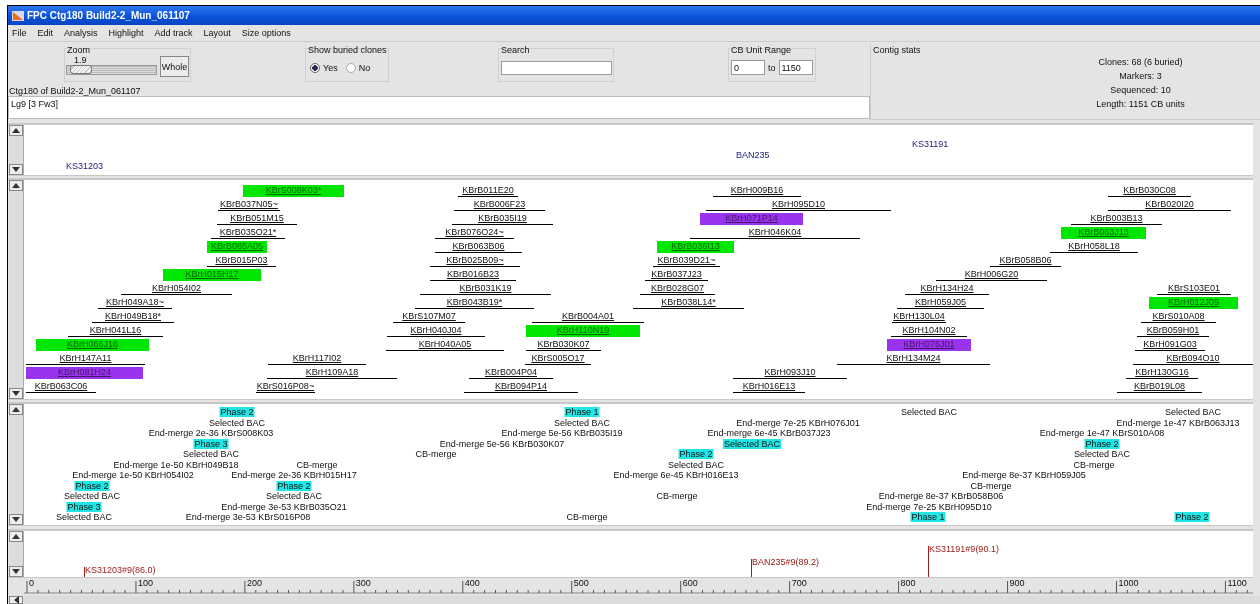 This screenshot has width=1260, height=604. I want to click on menu-item: Edit, so click(45, 33).